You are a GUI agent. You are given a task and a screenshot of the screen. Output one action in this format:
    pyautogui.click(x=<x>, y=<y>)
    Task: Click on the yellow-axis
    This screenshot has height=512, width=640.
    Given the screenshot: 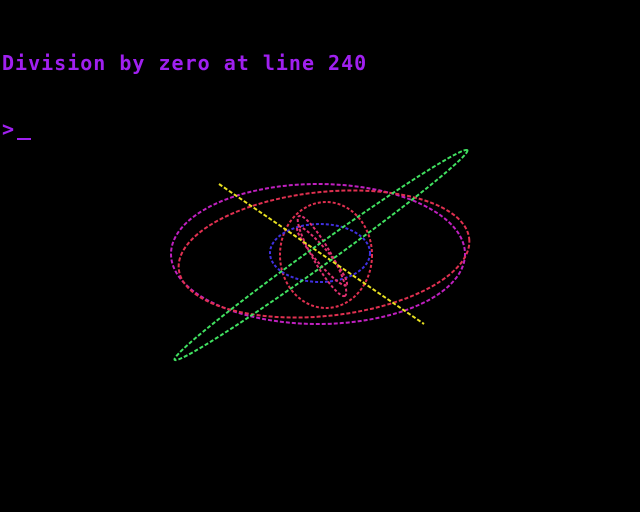 What is the action you would take?
    pyautogui.click(x=321, y=254)
    